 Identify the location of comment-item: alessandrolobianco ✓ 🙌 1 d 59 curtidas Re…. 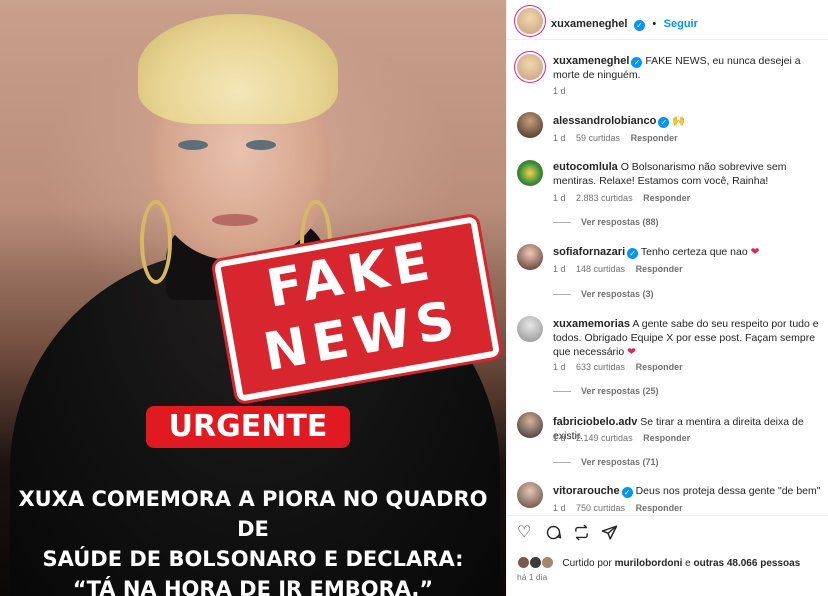
(667, 128).